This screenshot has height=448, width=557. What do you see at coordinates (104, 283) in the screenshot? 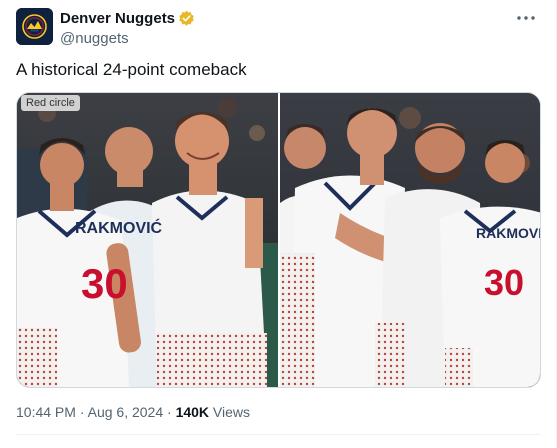
I see `left-jersey-number: 30` at bounding box center [104, 283].